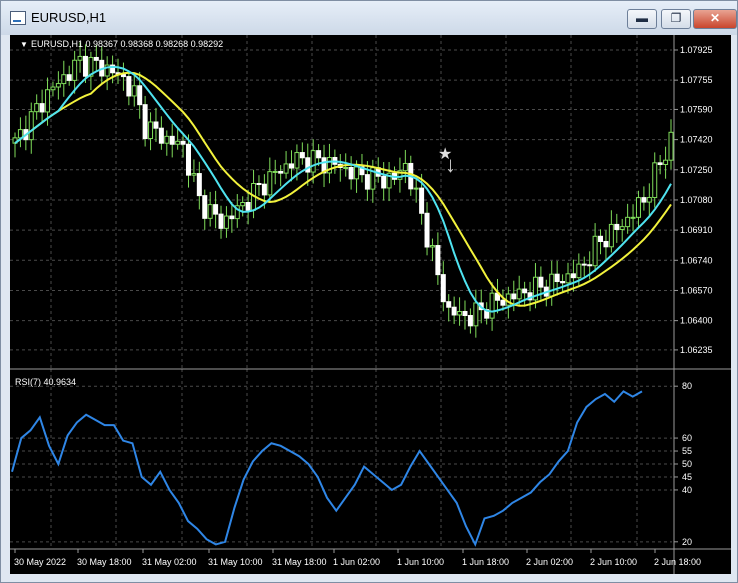  Describe the element at coordinates (450, 164) in the screenshot. I see `sell-arrow-icon: ↓` at that location.